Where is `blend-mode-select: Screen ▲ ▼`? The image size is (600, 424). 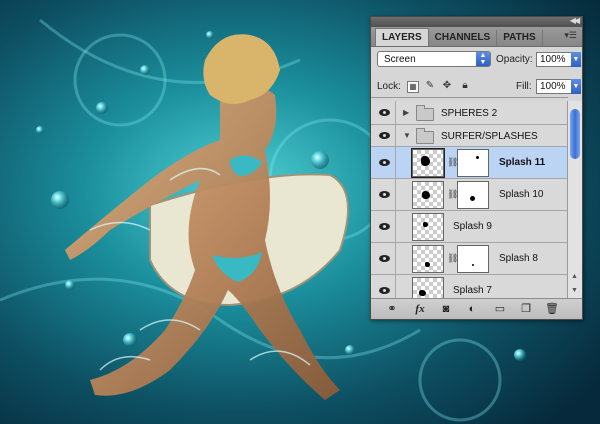
blend-mode-select: Screen ▲ ▼ is located at coordinates (434, 59).